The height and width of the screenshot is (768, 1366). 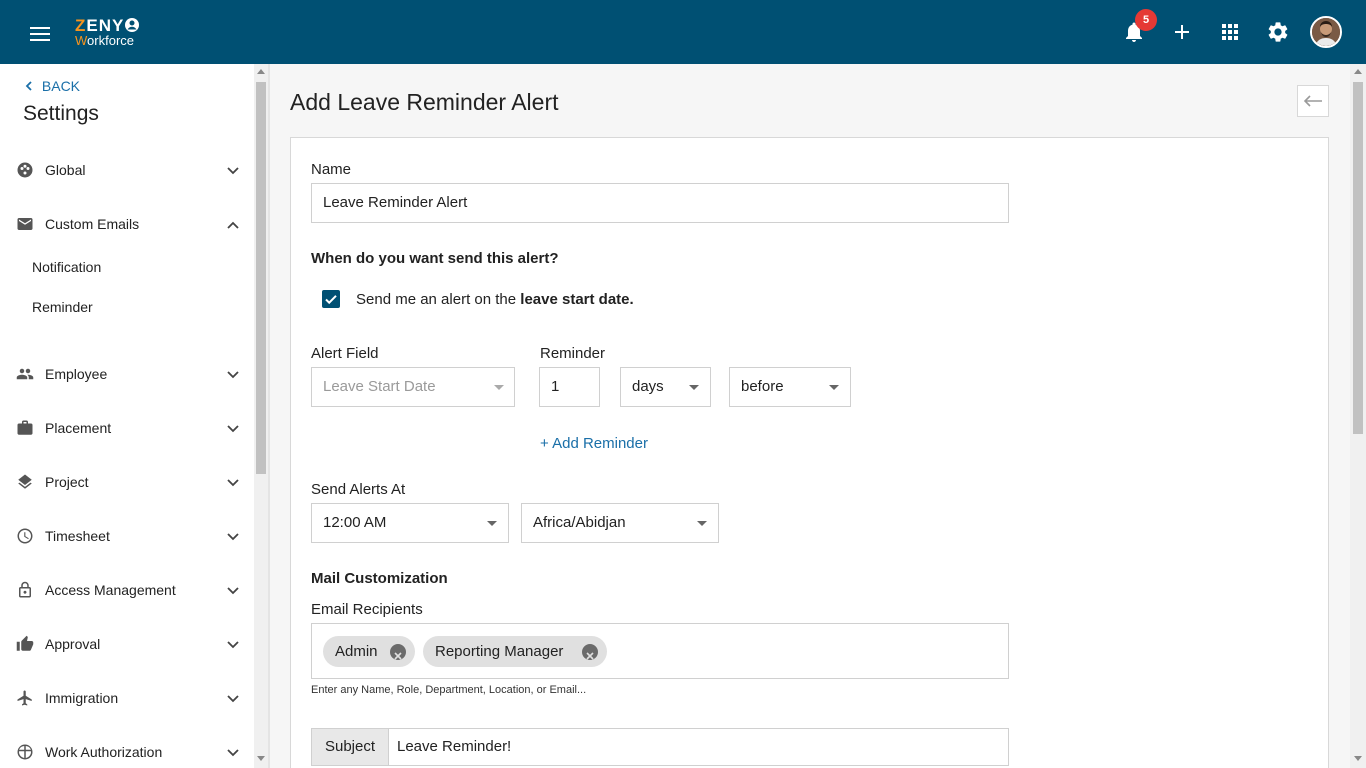 I want to click on sidebar-item-work-authorization: Work Authorization, so click(x=127, y=750).